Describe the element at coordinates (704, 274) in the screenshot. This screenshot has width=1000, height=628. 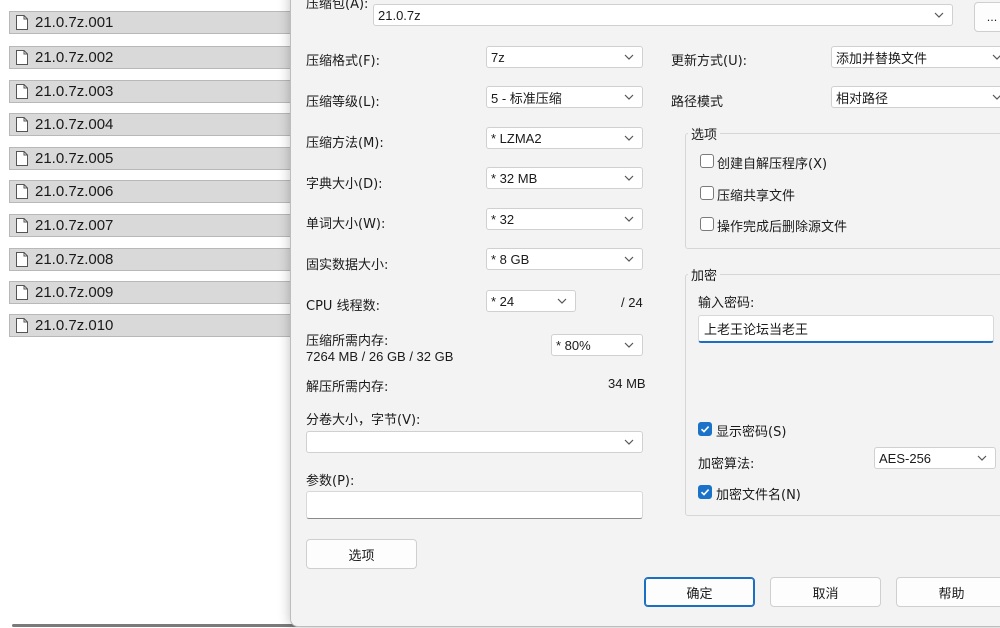
I see `encryption-group-title: 加密` at that location.